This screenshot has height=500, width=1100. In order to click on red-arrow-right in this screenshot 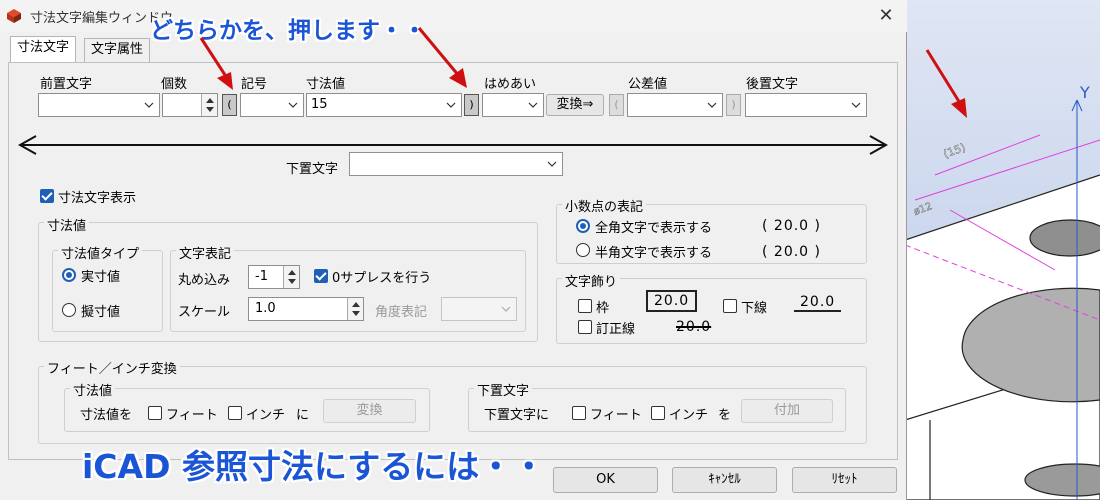, I will do `click(442, 57)`.